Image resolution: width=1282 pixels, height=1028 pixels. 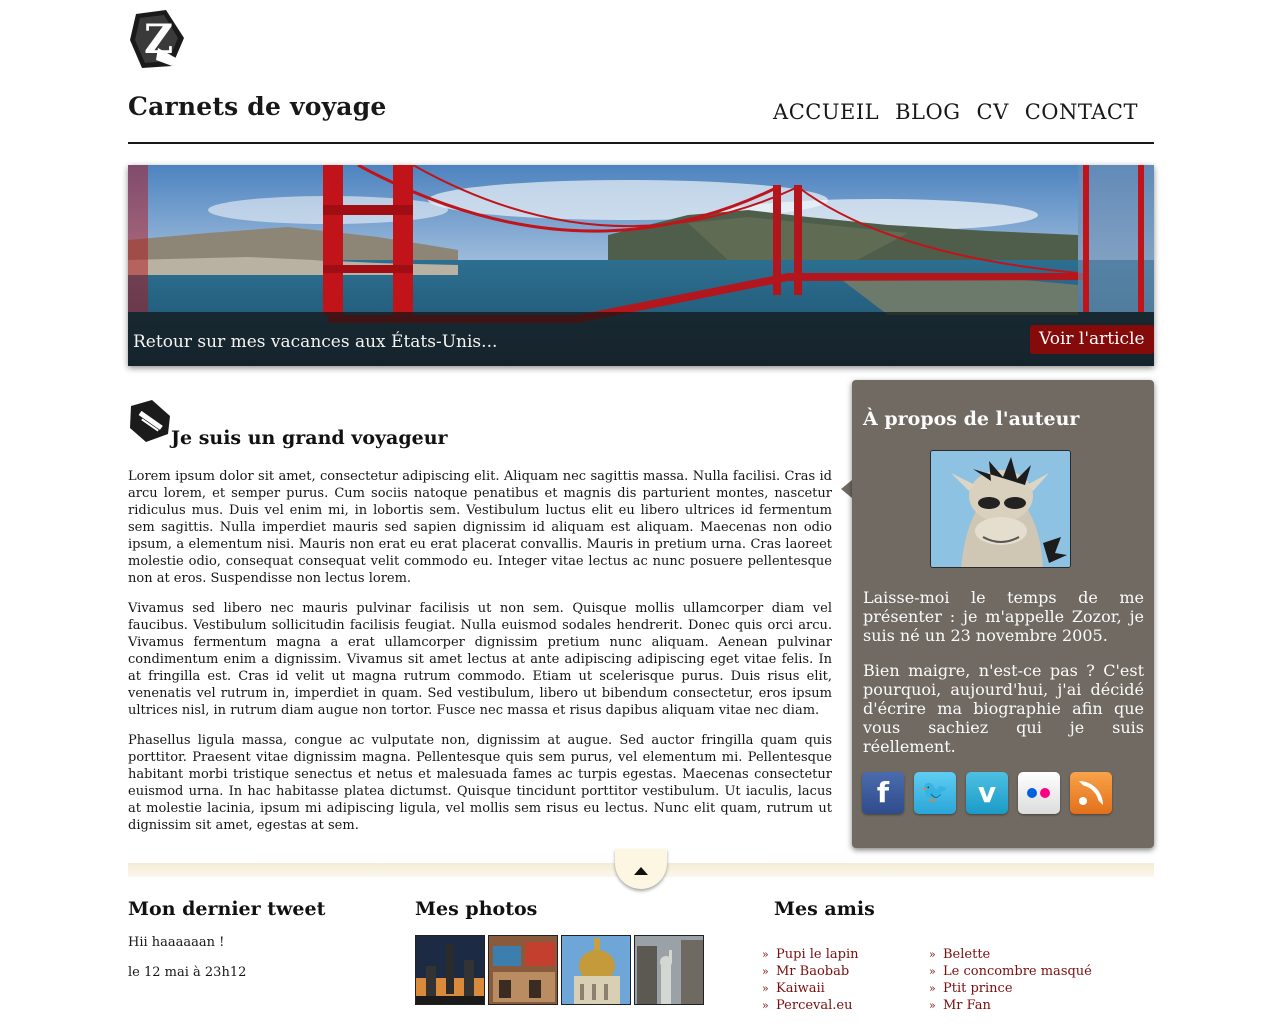 What do you see at coordinates (1039, 793) in the screenshot?
I see `flickr-icon` at bounding box center [1039, 793].